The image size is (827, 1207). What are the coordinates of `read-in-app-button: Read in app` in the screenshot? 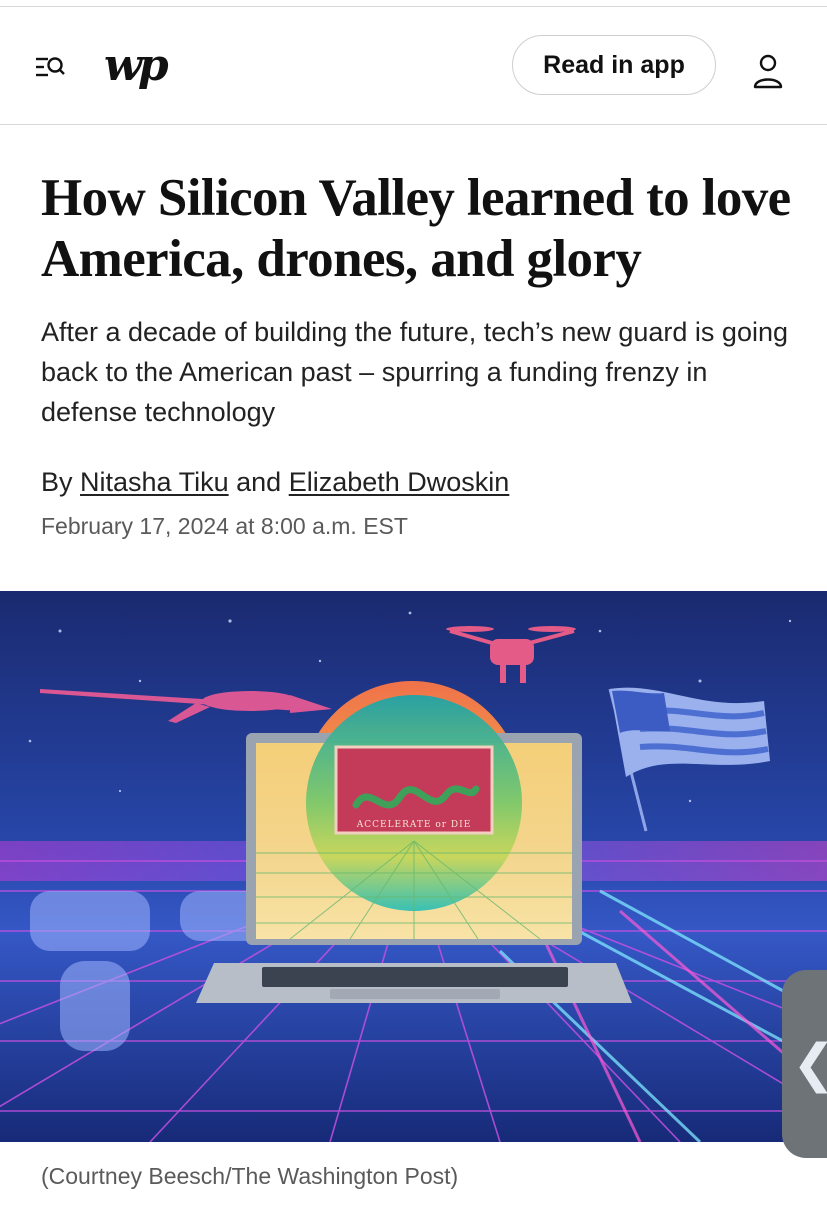 It's located at (614, 65).